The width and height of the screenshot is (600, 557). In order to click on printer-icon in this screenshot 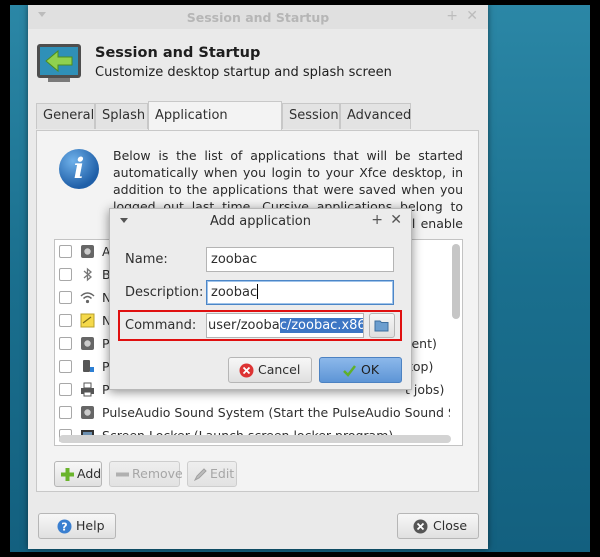, I will do `click(87, 389)`.